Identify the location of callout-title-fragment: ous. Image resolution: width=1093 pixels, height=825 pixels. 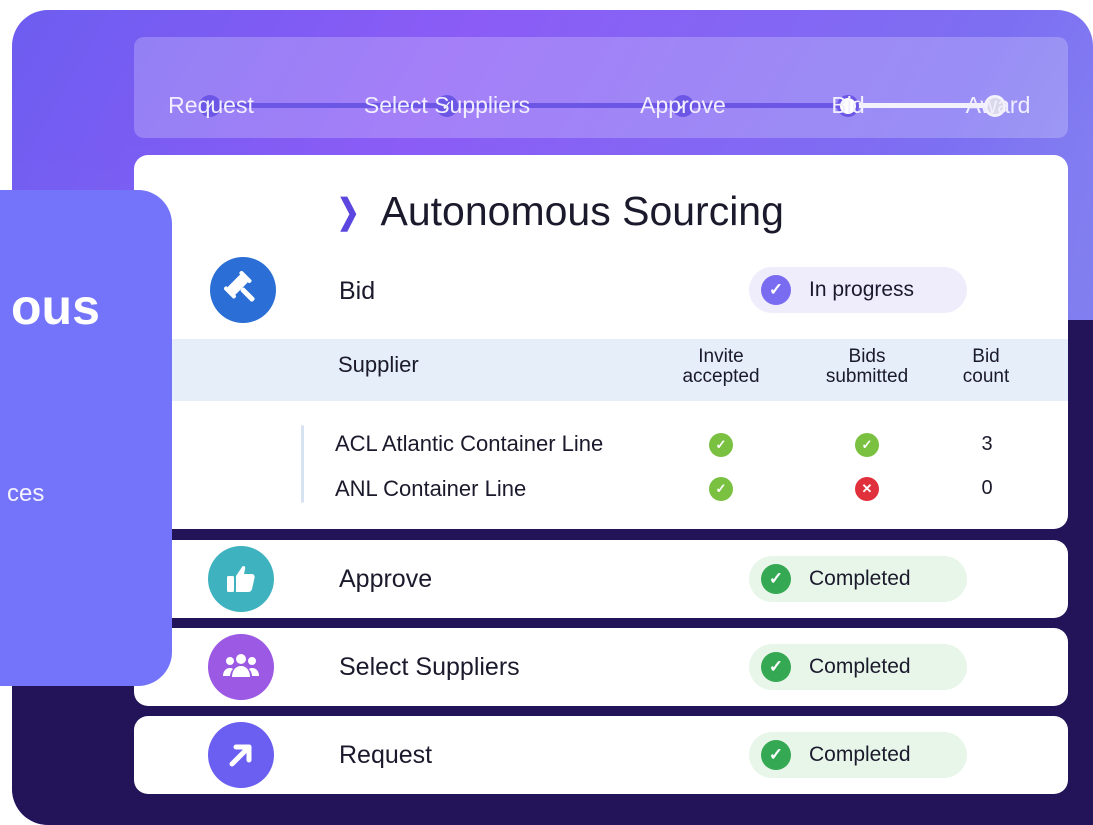
(55, 307).